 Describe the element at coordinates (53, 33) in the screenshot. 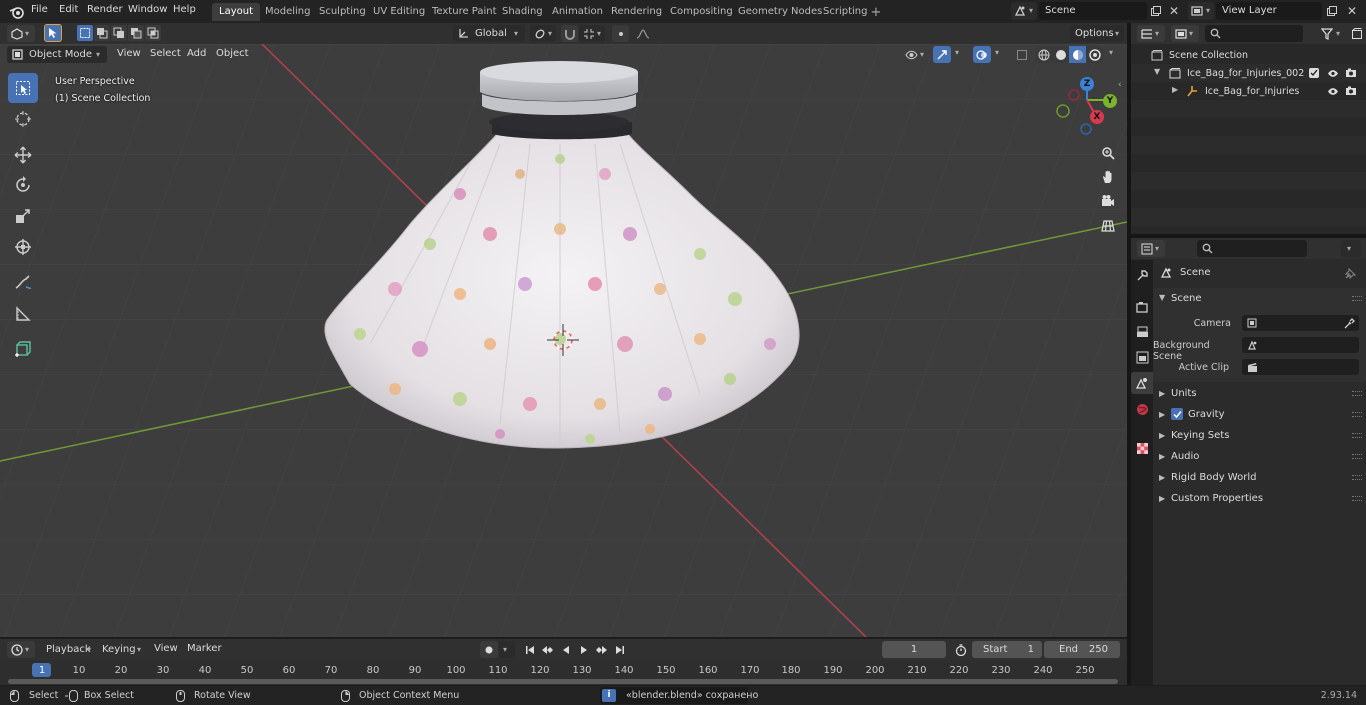

I see `select-tool-mode-icon` at that location.